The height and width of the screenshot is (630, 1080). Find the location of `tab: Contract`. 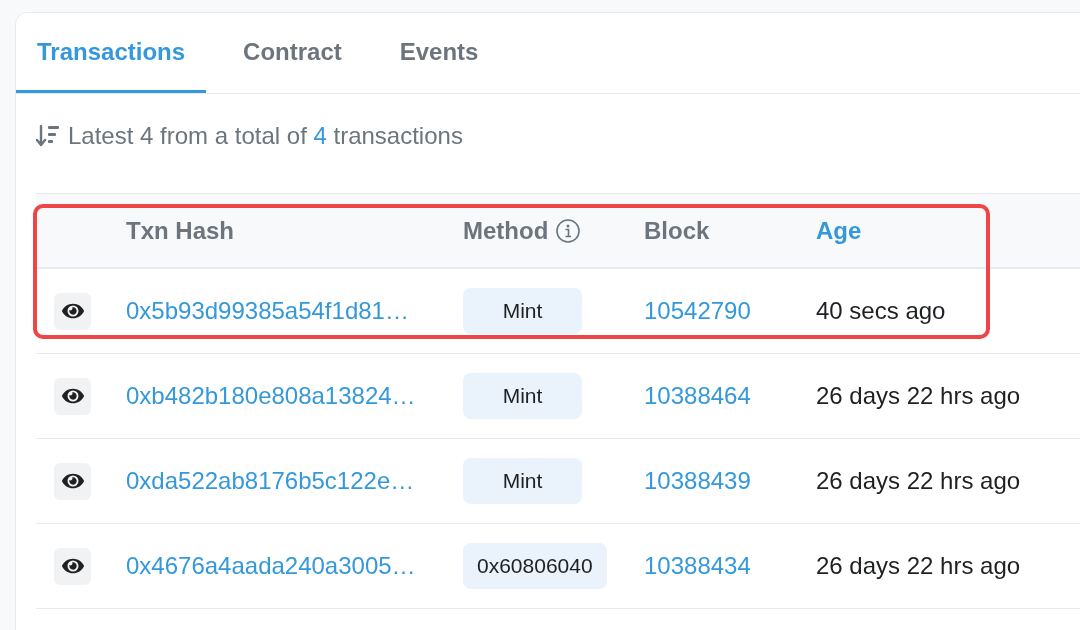

tab: Contract is located at coordinates (292, 53).